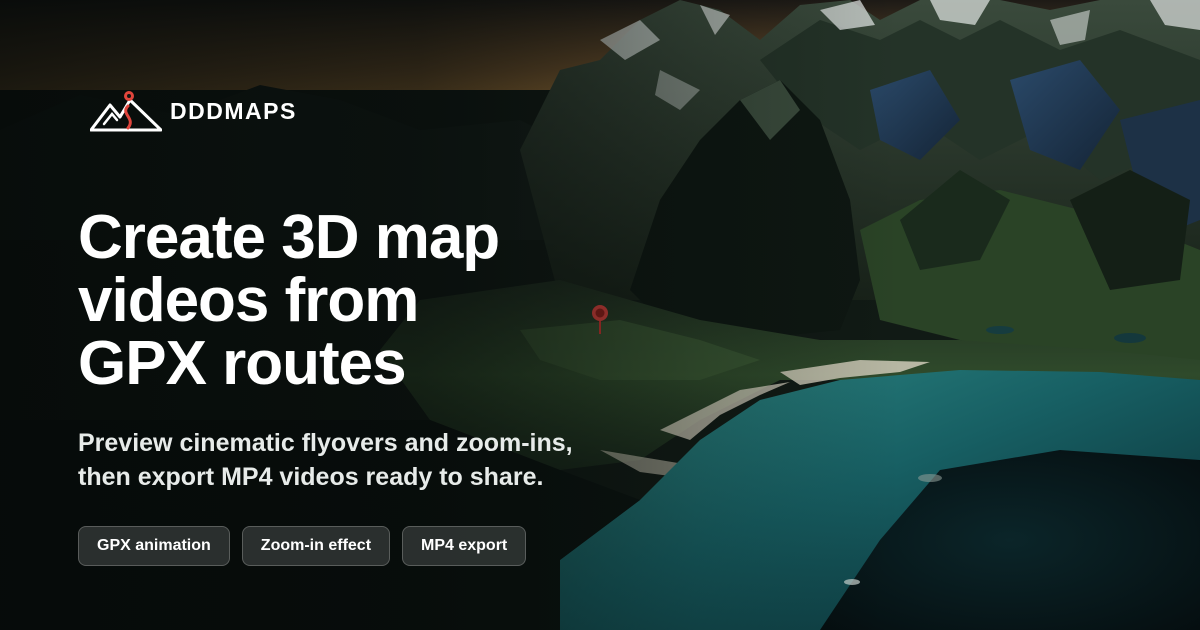 The width and height of the screenshot is (1200, 630). I want to click on subtitle-line: Preview cinematic flyovers and zoom-ins,, so click(325, 443).